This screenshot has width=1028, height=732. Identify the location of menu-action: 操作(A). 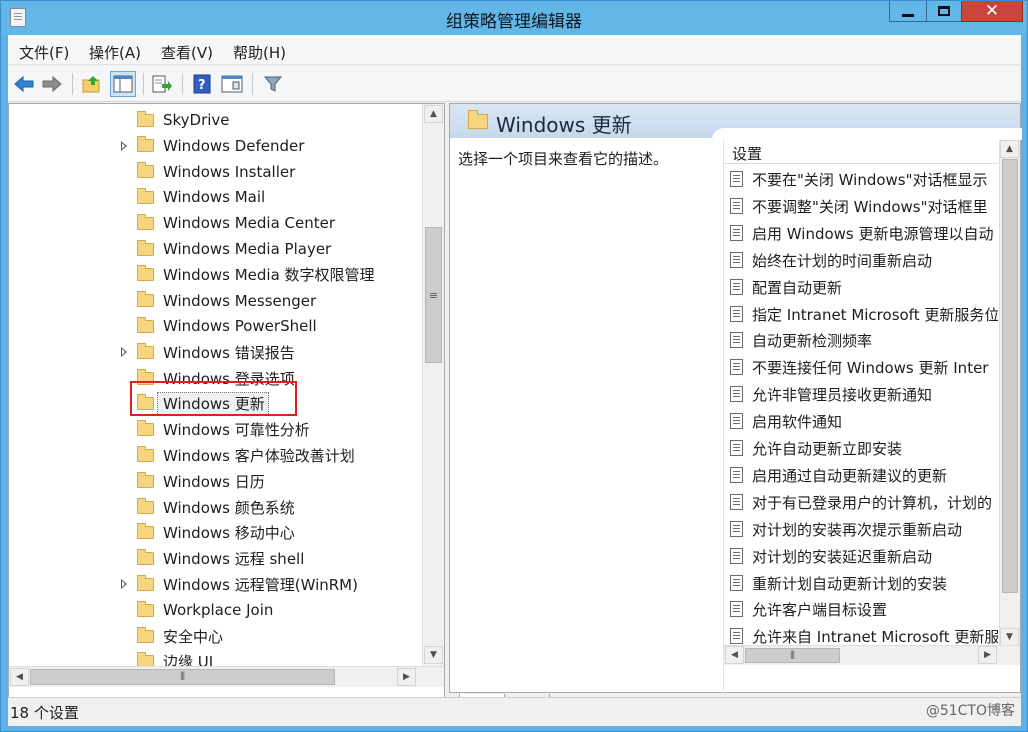
(115, 52).